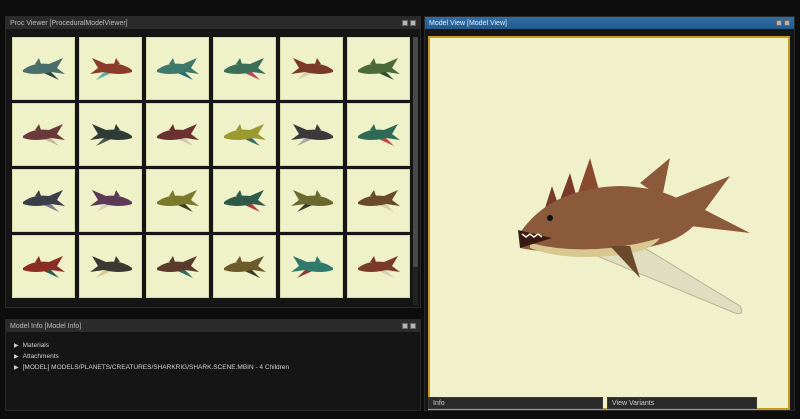  Describe the element at coordinates (46, 326) in the screenshot. I see `model-info-title: Model Info [Model Info]` at that location.